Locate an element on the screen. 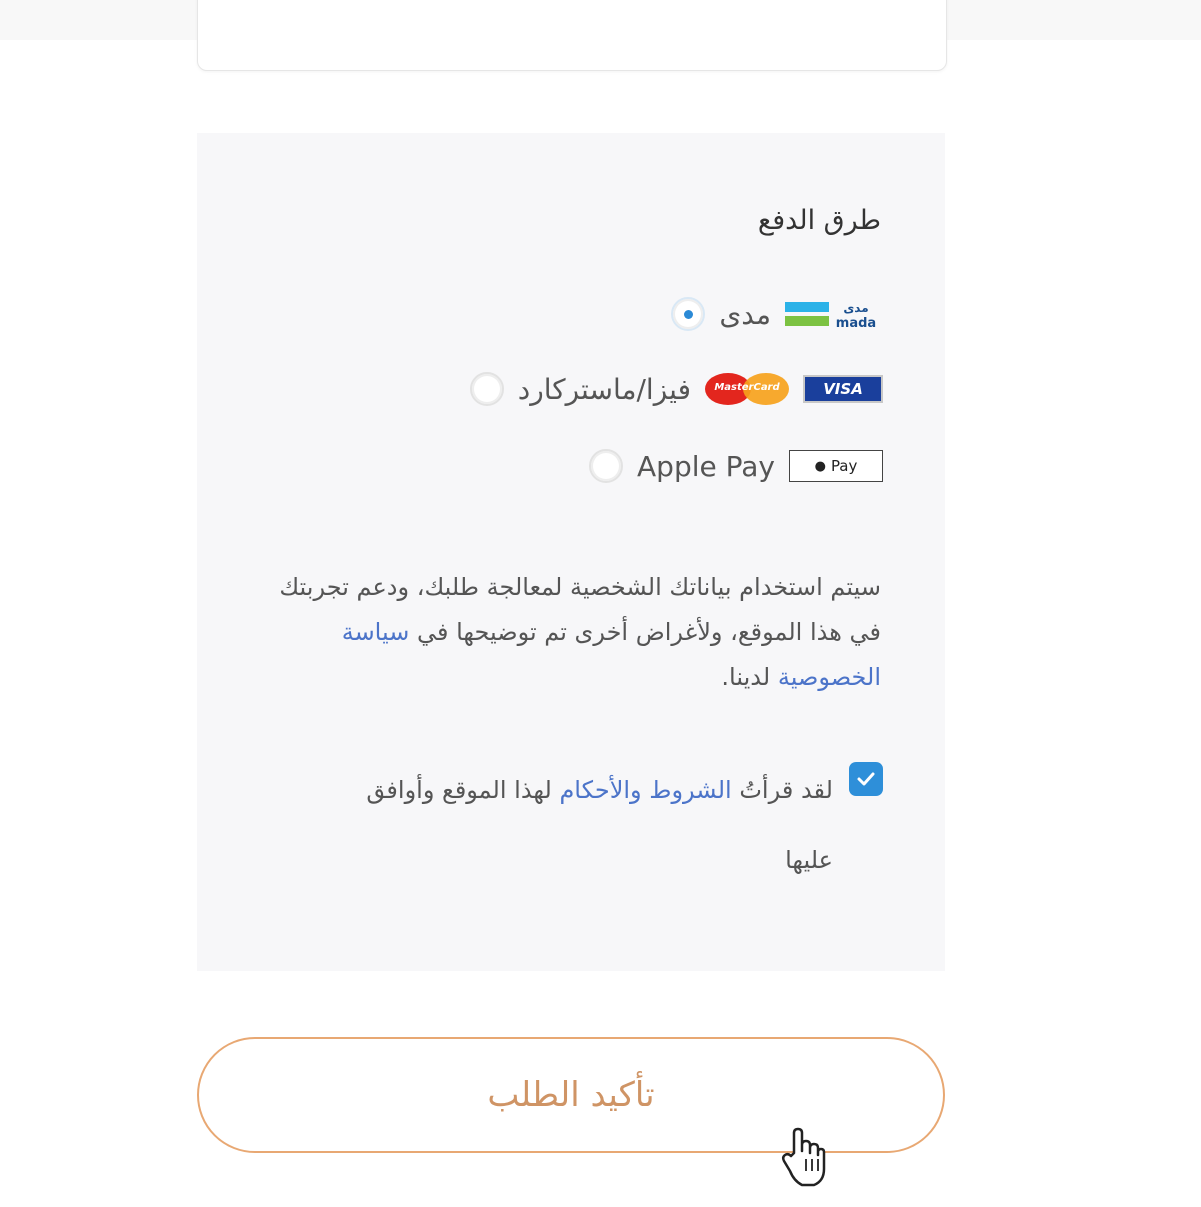 This screenshot has height=1207, width=1201. terms-text-before: لقد قرأتُ is located at coordinates (782, 790).